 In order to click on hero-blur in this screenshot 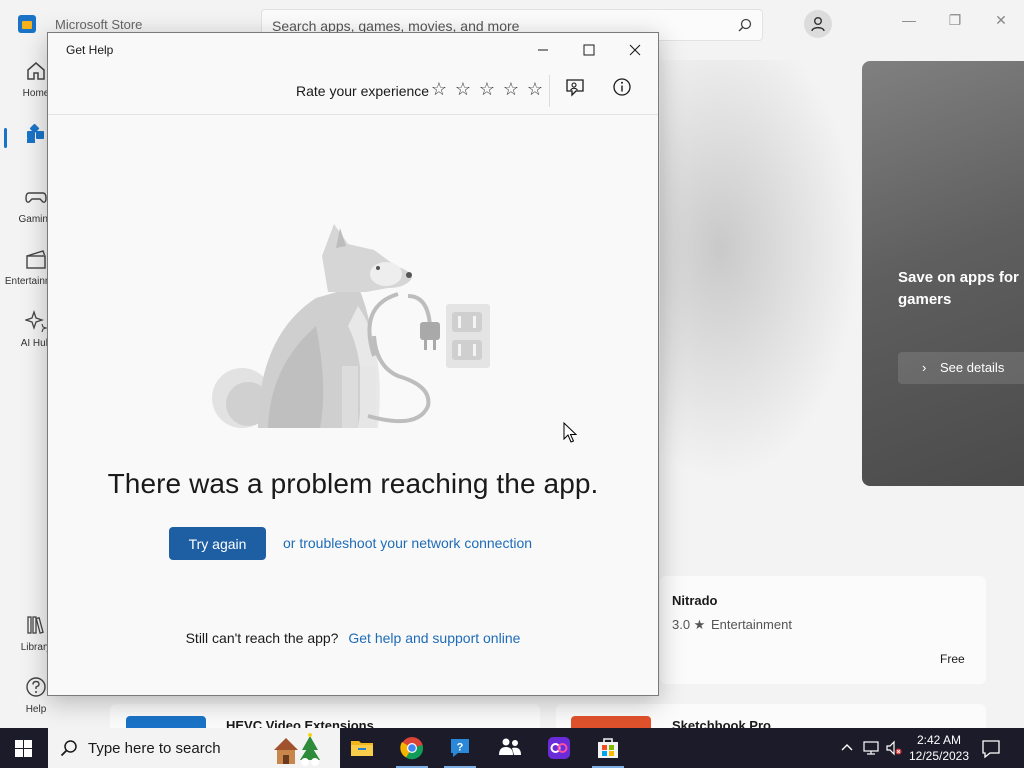, I will do `click(760, 270)`.